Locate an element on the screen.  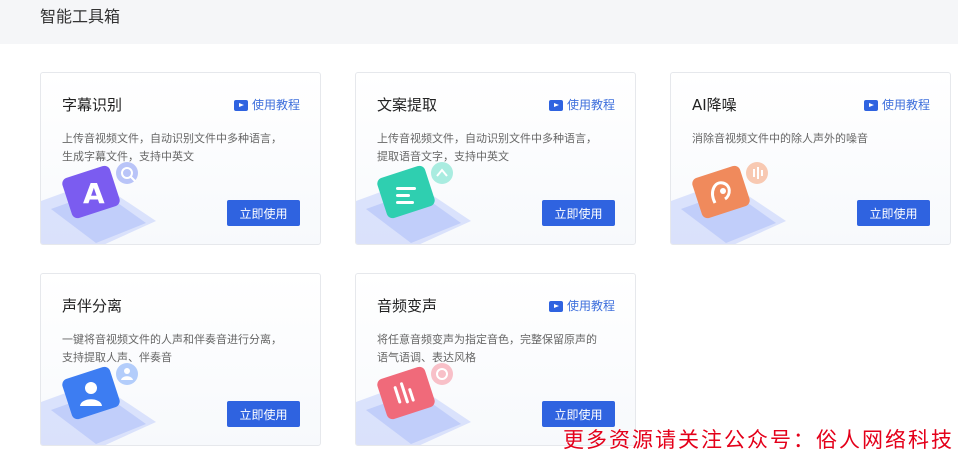
card-title: AI降噪 is located at coordinates (714, 105).